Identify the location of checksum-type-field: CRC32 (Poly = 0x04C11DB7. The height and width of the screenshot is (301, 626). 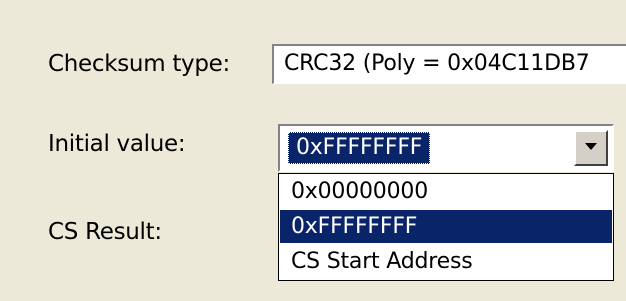
(449, 64).